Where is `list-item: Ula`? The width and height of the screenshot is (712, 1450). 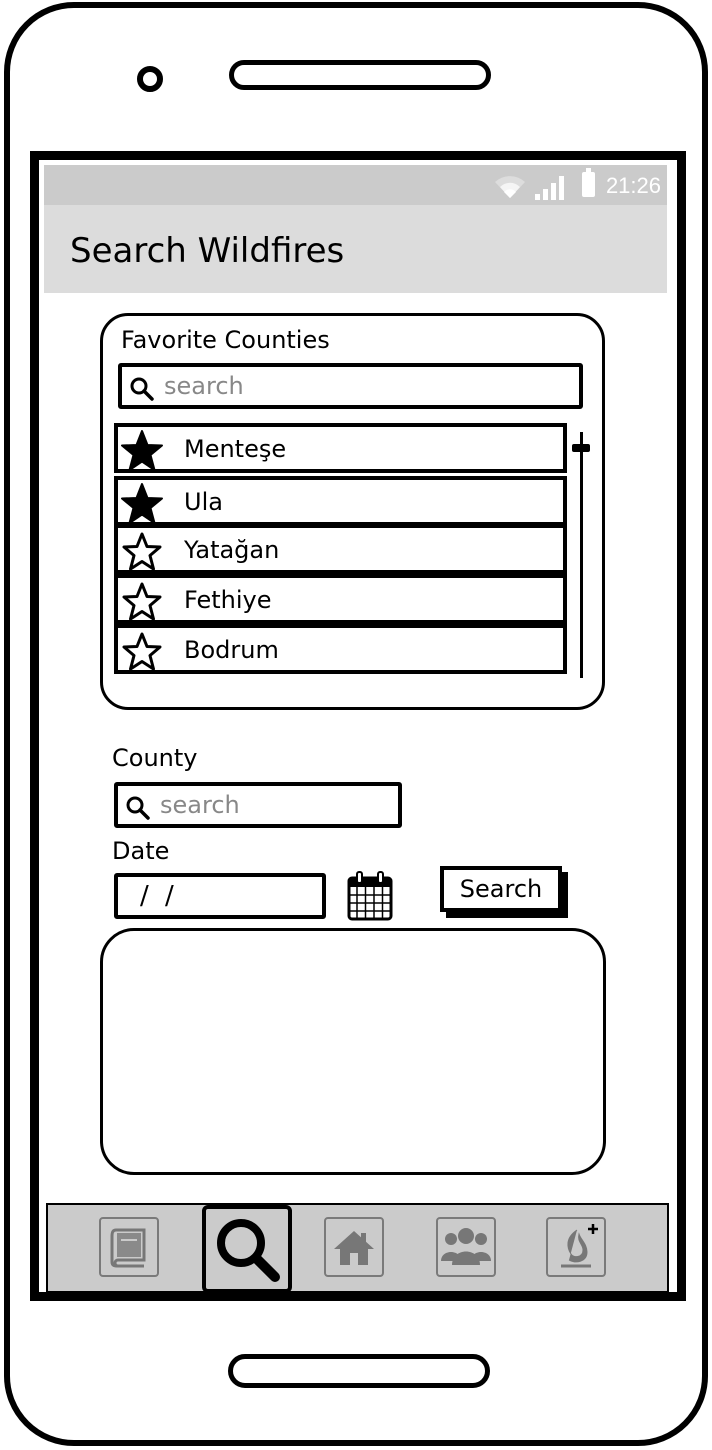
list-item: Ula is located at coordinates (340, 501).